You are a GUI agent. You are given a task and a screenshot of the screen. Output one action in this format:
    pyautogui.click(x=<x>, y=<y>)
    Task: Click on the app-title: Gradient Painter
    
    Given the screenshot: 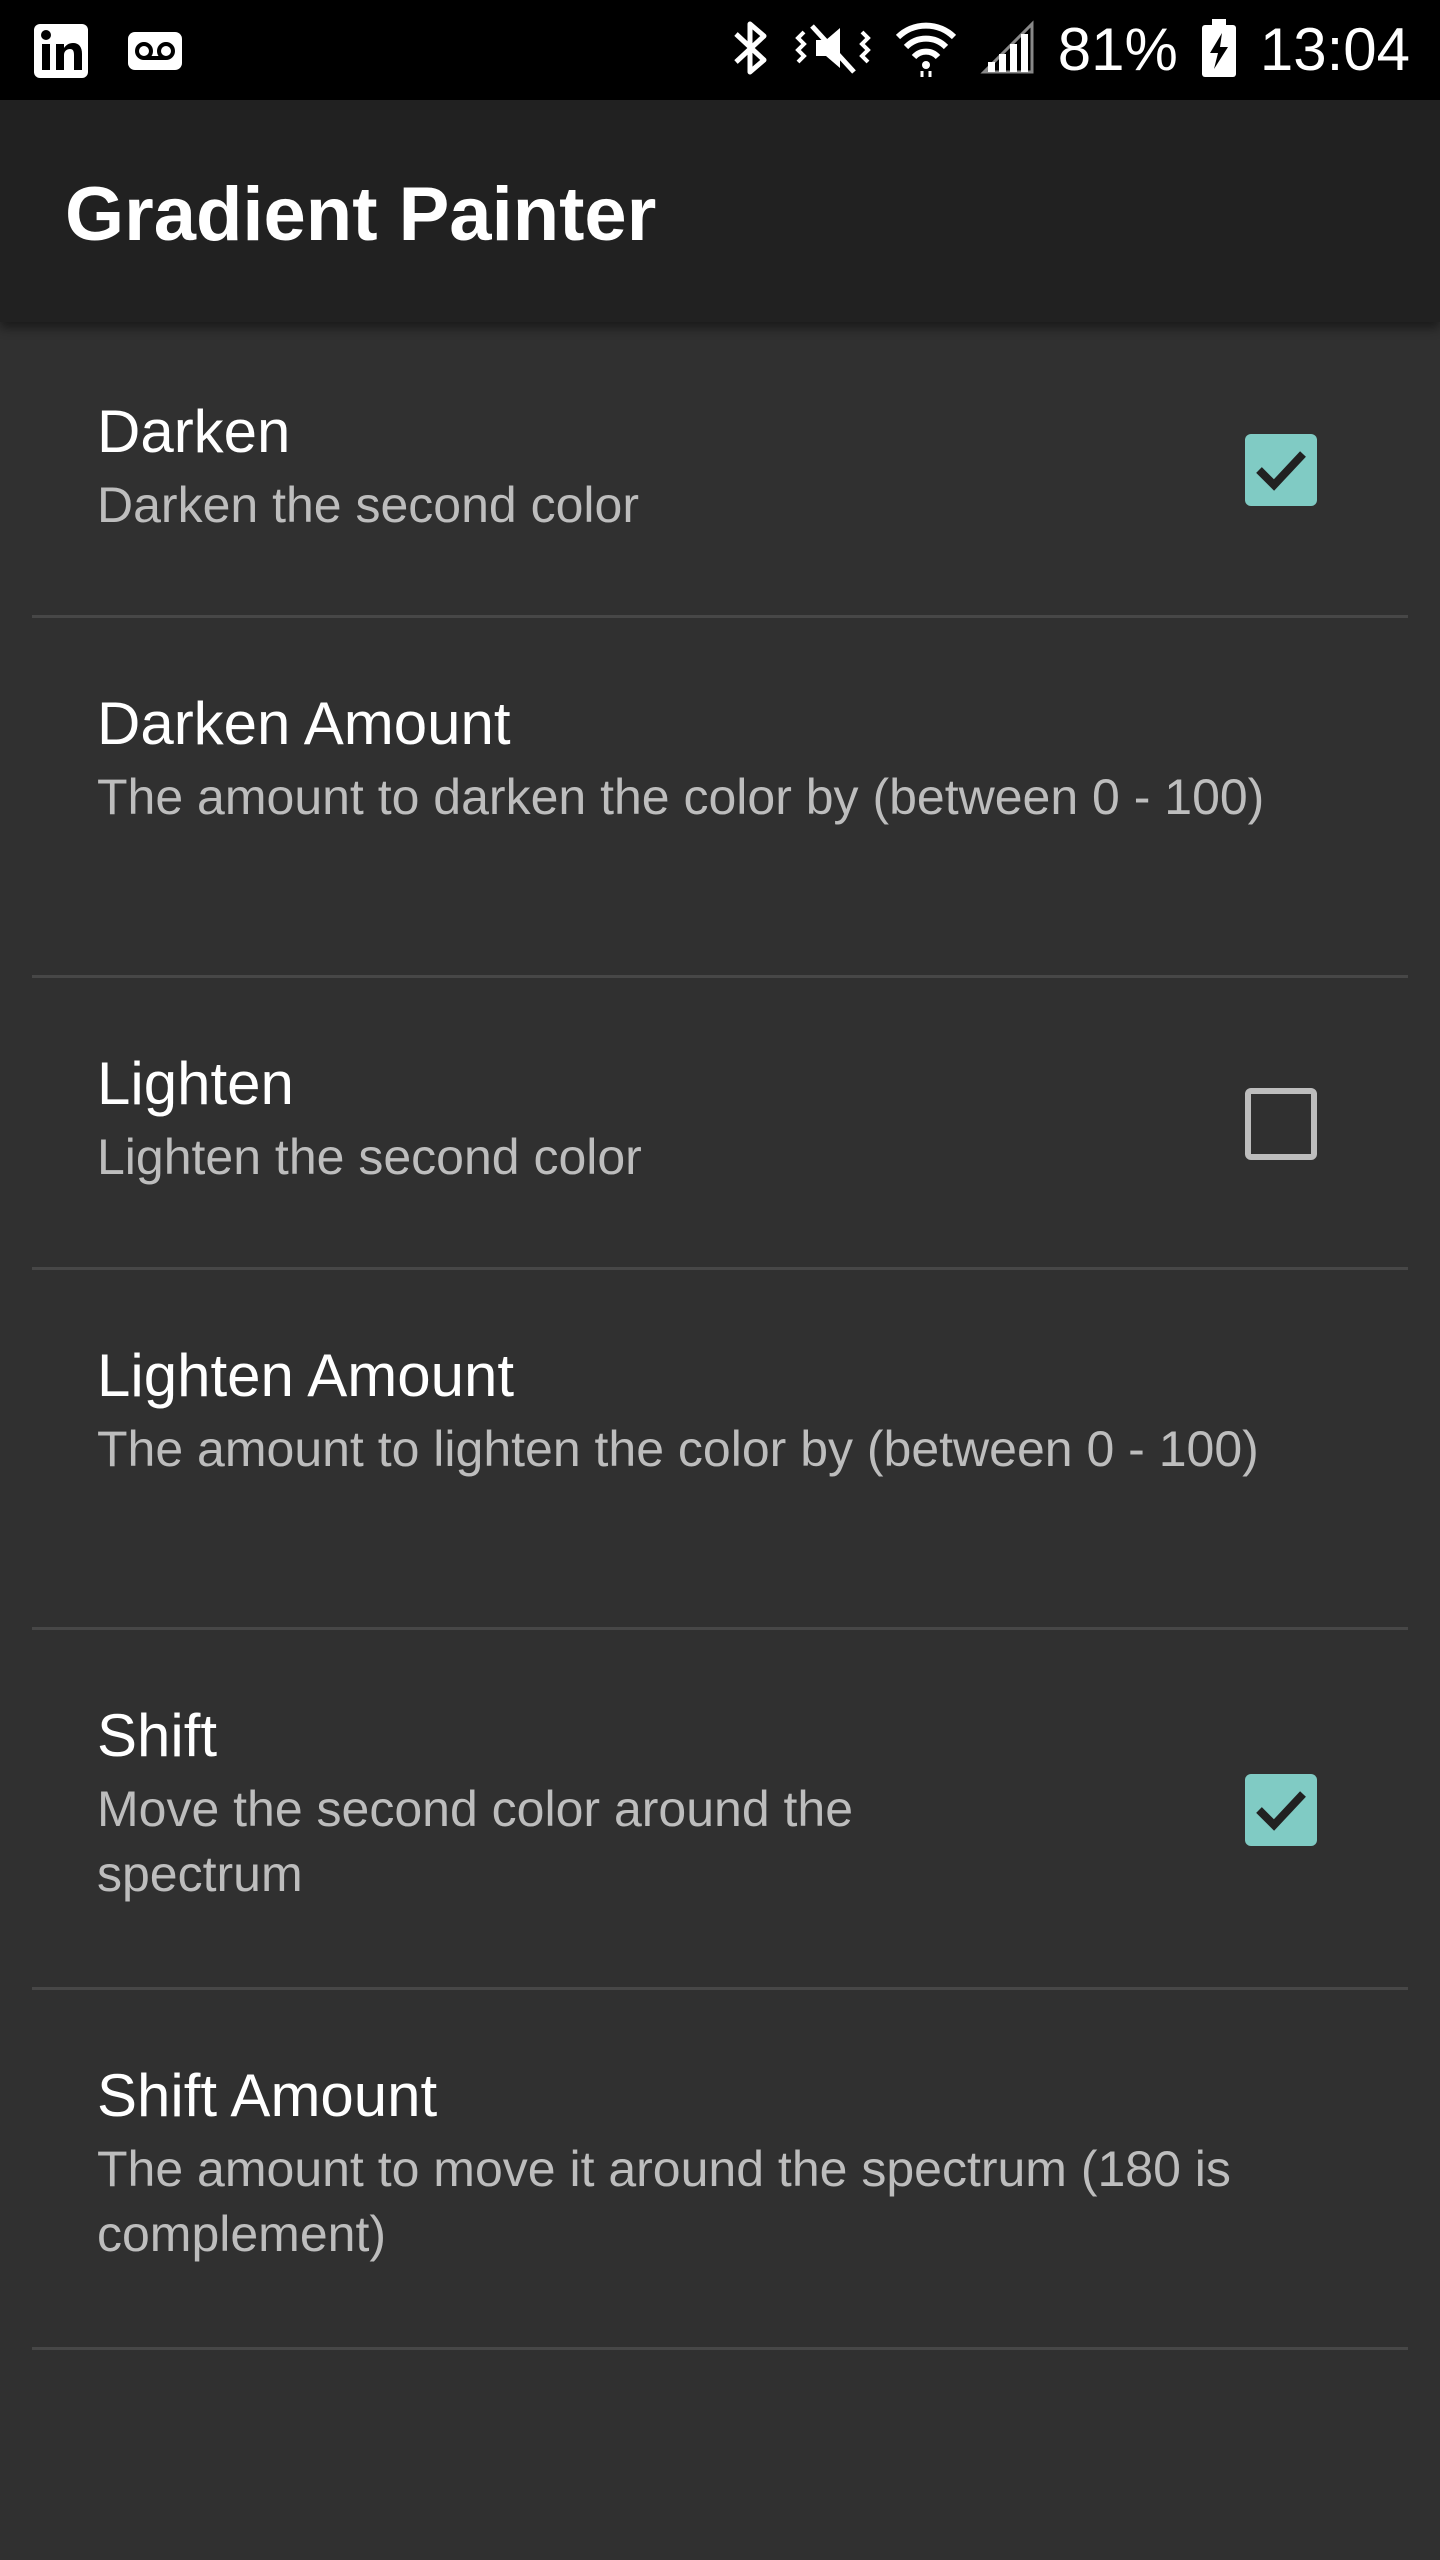 What is the action you would take?
    pyautogui.click(x=361, y=214)
    